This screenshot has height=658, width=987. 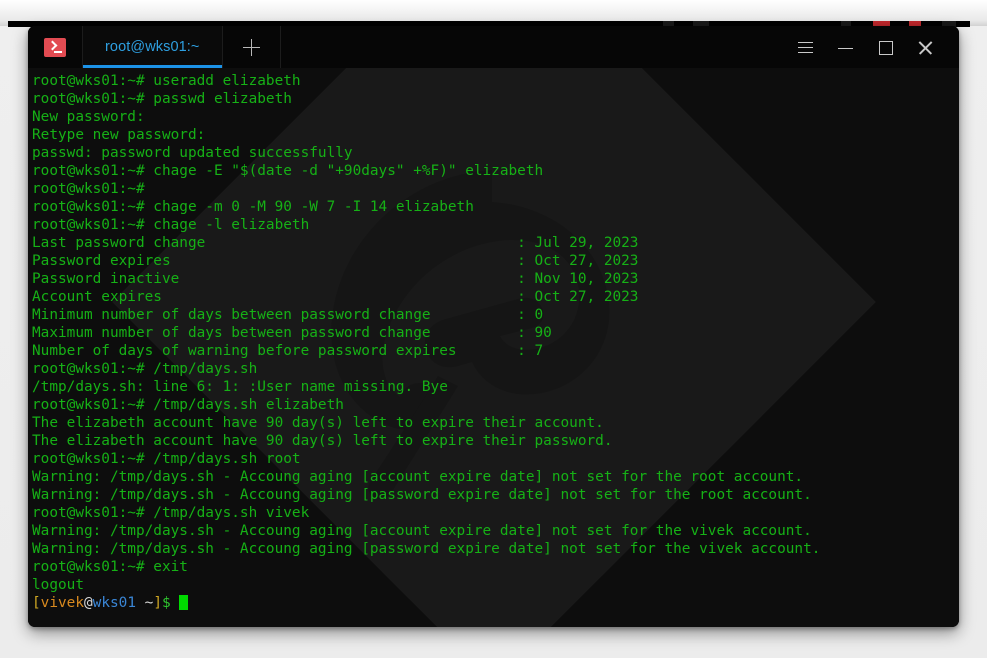 I want to click on title-bar: root@wks01:~, so click(x=493, y=47).